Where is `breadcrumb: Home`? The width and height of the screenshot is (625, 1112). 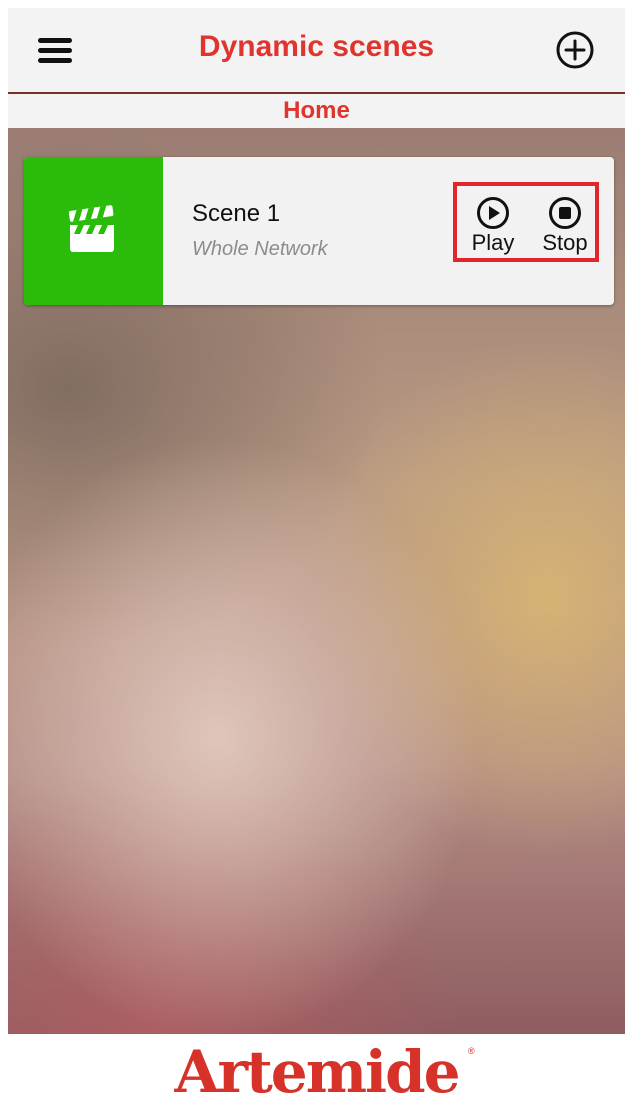
breadcrumb: Home is located at coordinates (316, 111).